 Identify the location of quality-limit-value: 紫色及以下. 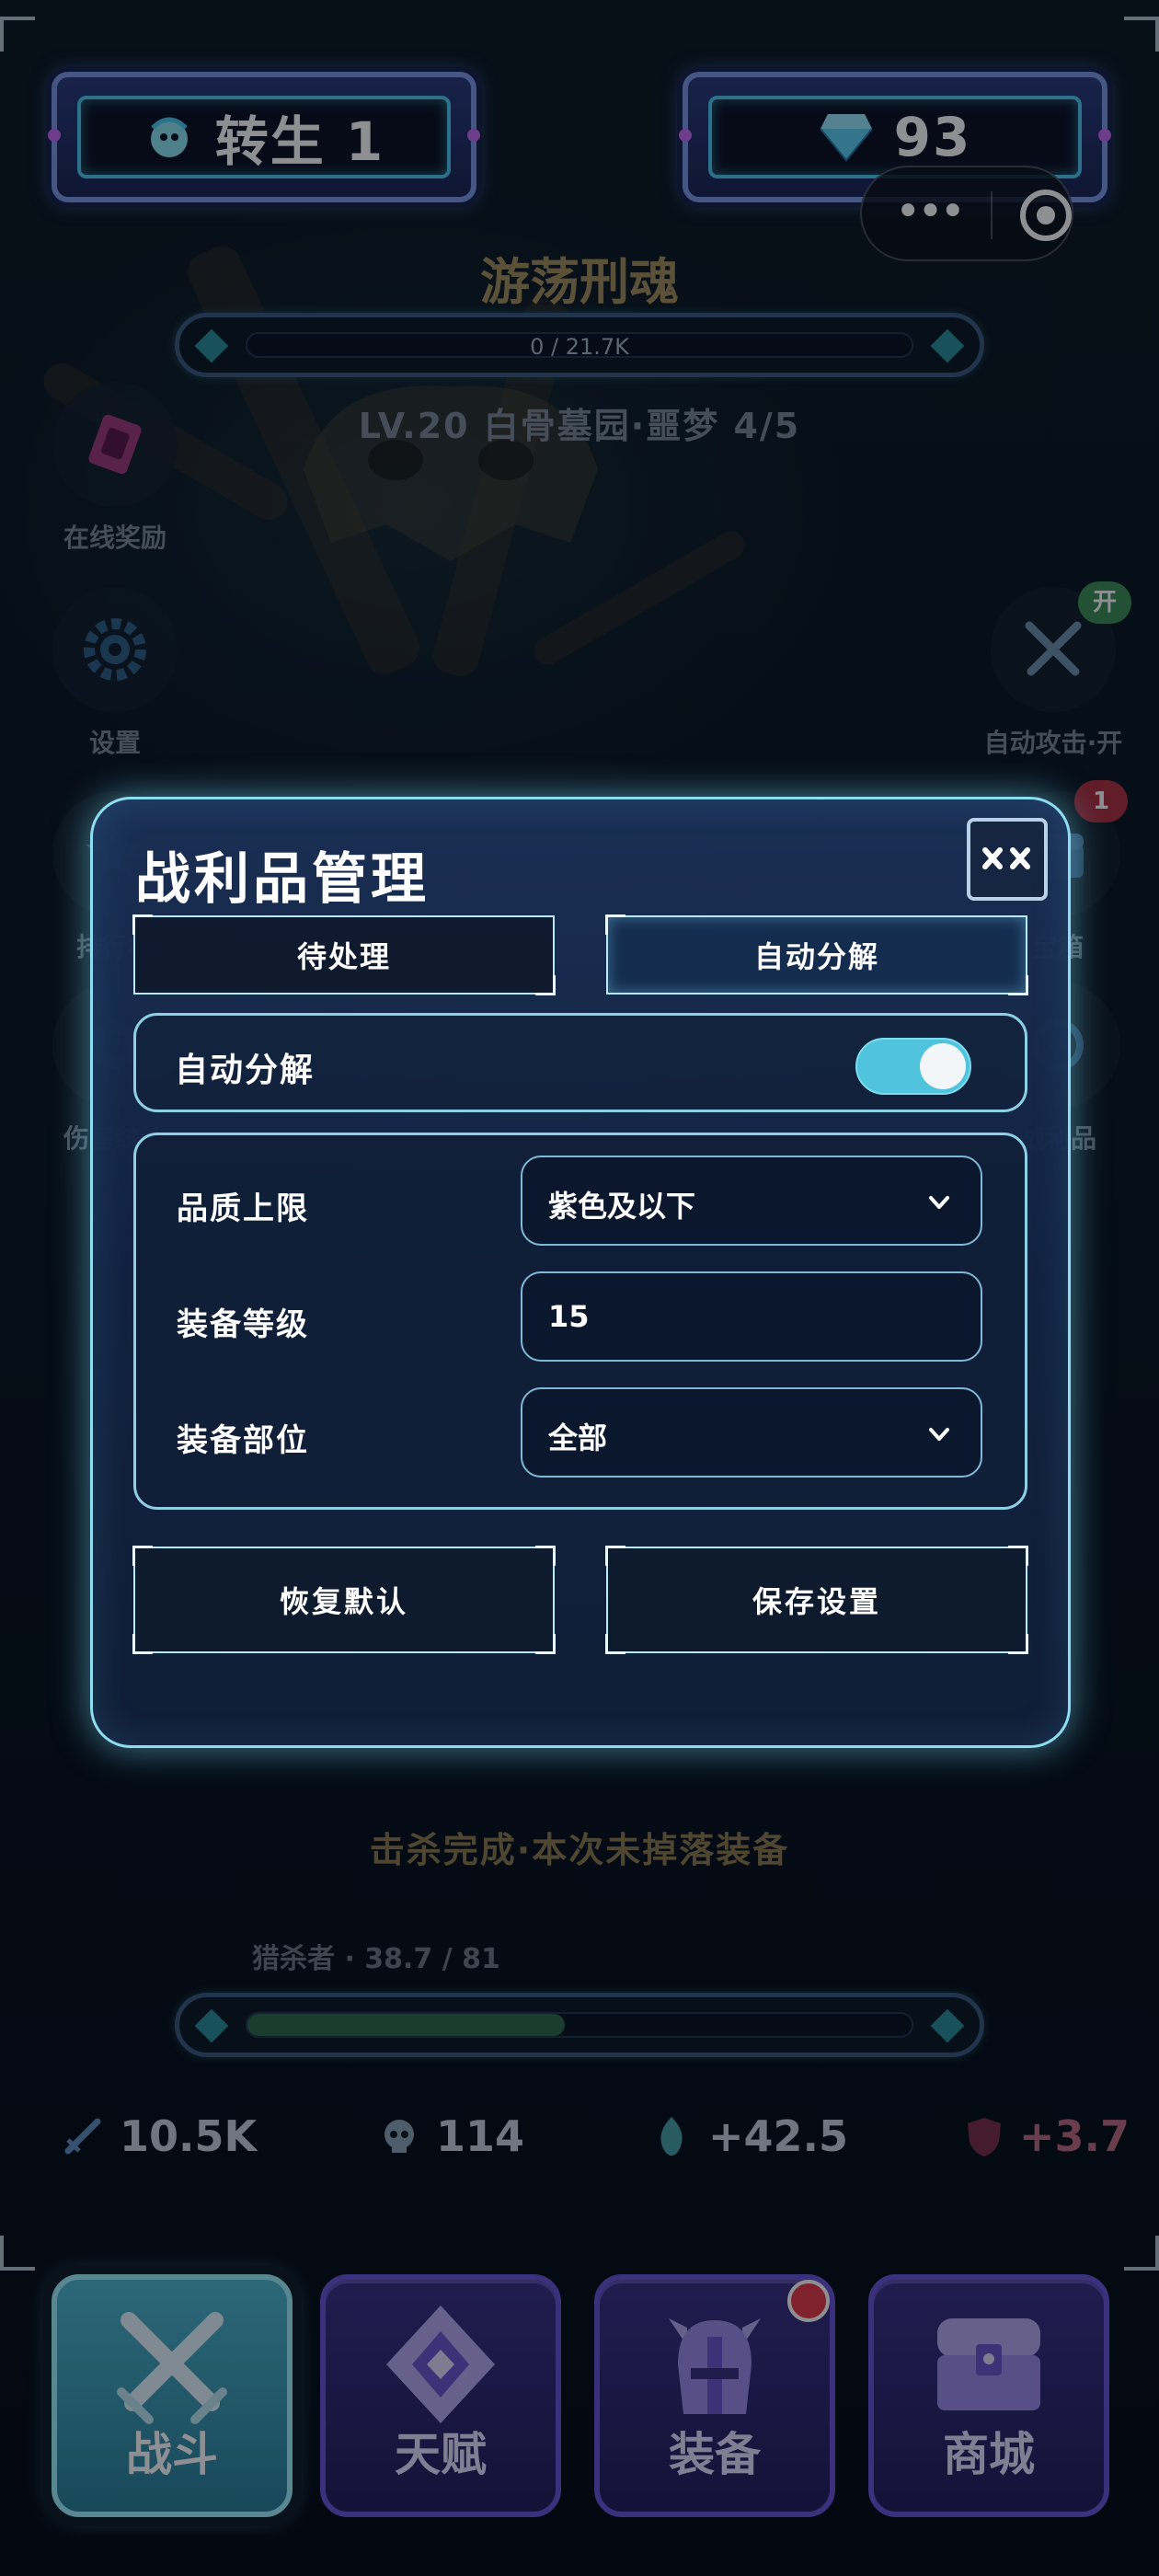
(622, 1206).